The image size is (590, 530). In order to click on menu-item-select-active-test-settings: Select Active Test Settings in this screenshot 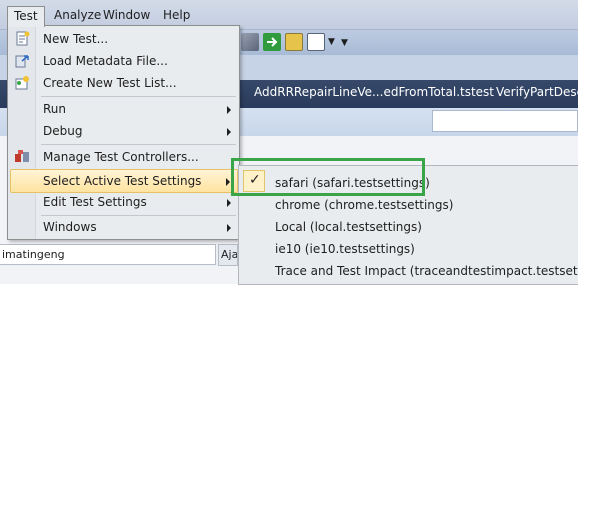, I will do `click(124, 181)`.